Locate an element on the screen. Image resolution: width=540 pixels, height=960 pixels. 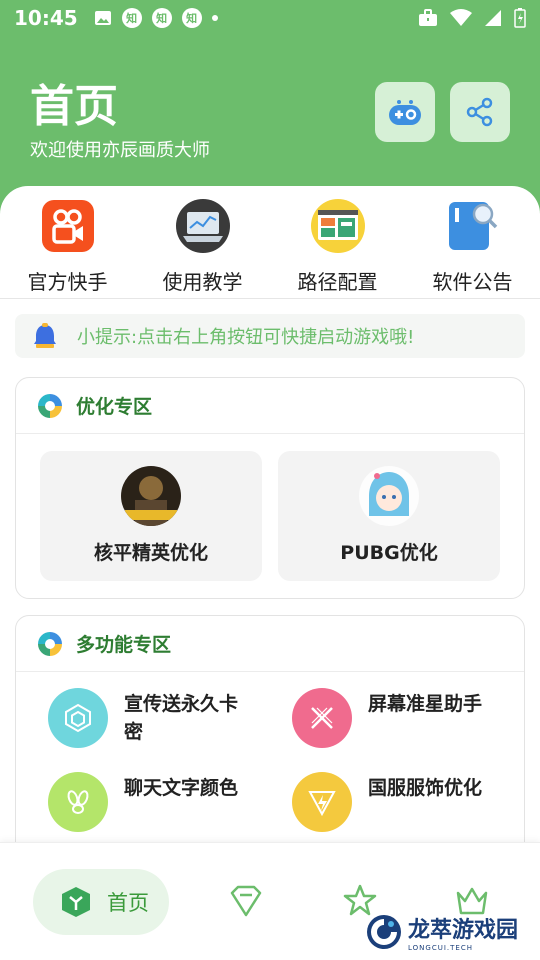
share-icon is located at coordinates (479, 112).